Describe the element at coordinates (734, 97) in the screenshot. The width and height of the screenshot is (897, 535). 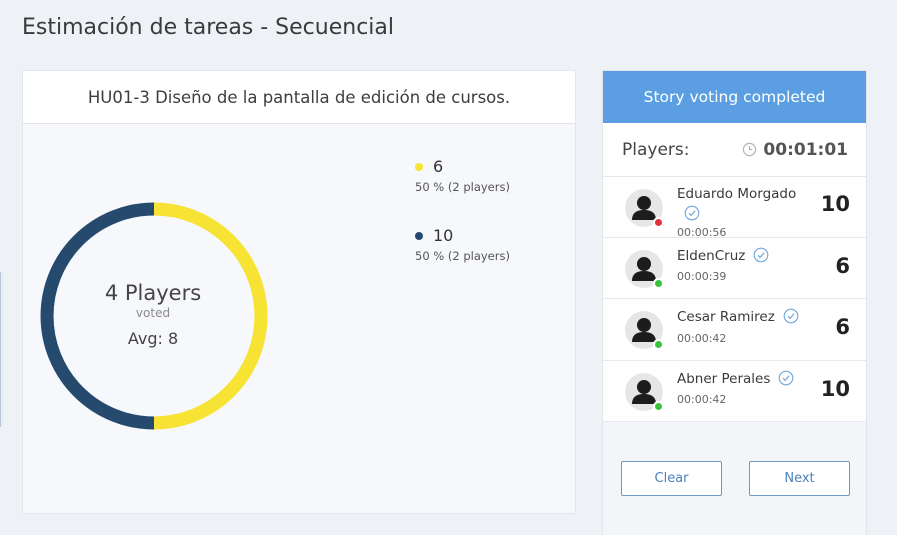
I see `voting-status-banner: Story voting completed` at that location.